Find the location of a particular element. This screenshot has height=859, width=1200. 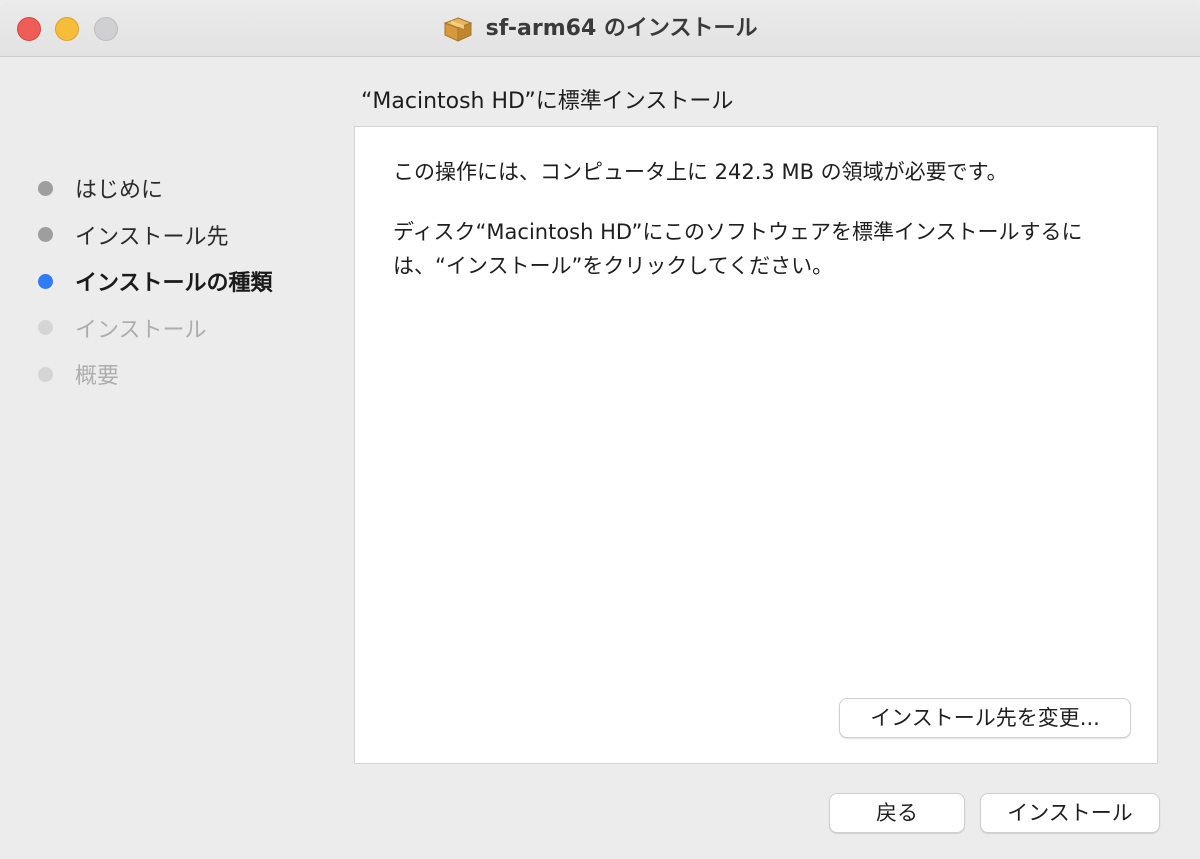

step-label: インストール先 is located at coordinates (152, 237).